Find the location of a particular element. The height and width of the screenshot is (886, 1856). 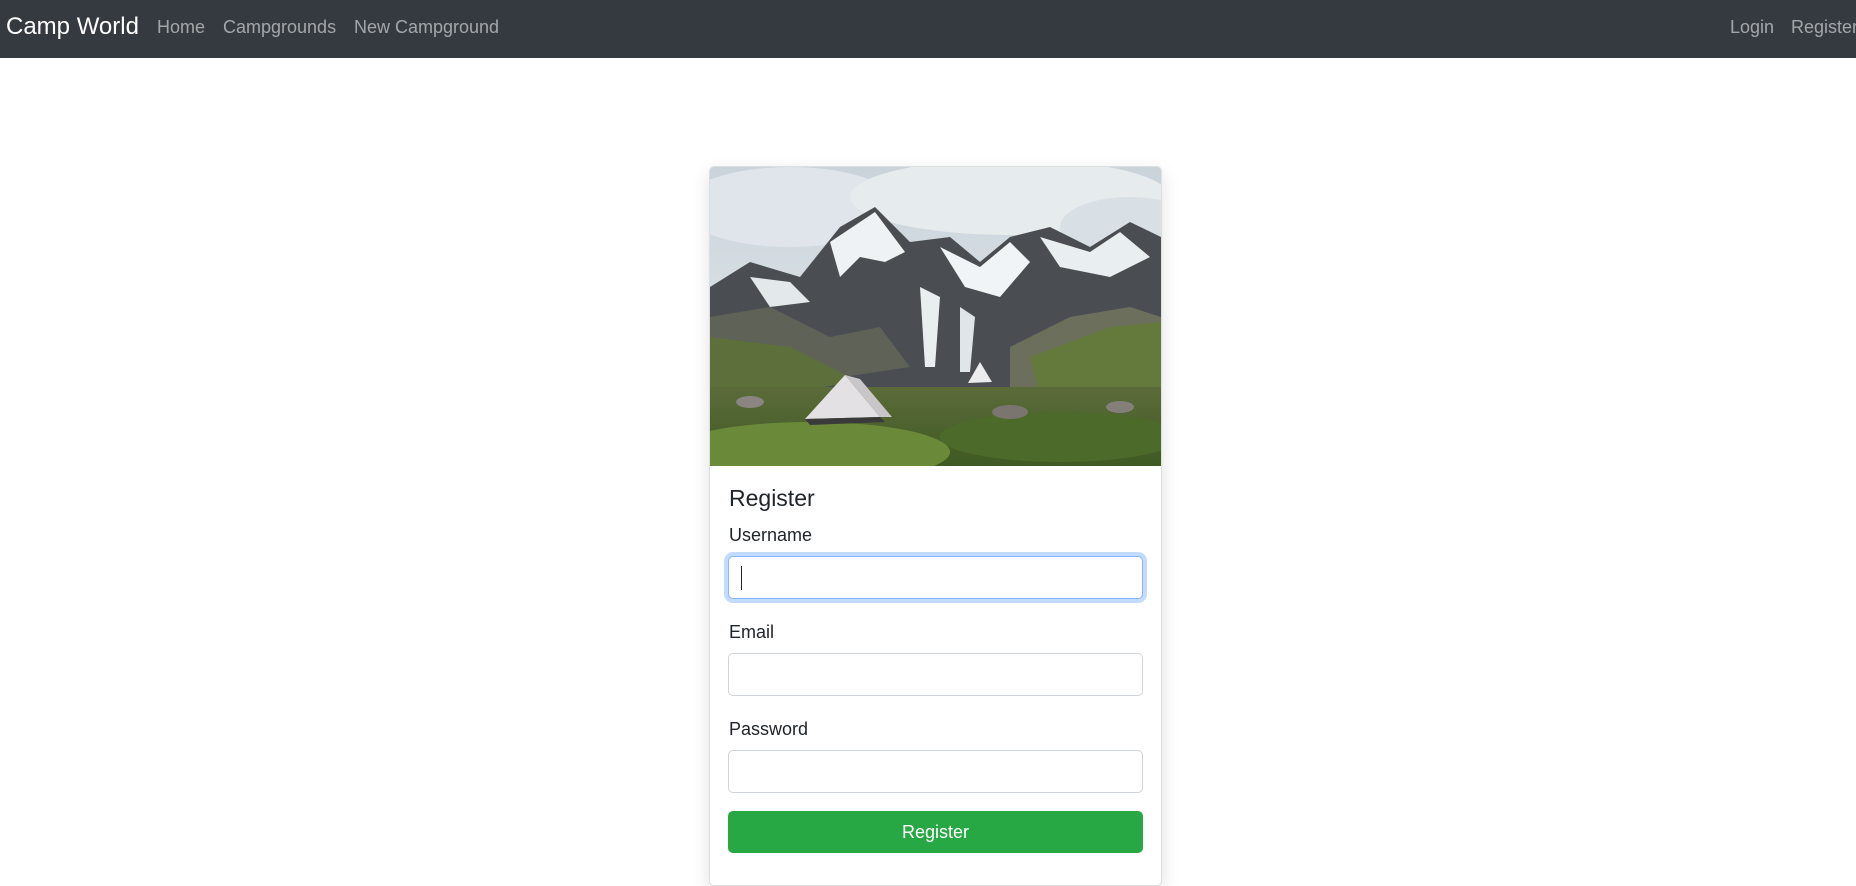

nav-home-link: Home is located at coordinates (181, 27).